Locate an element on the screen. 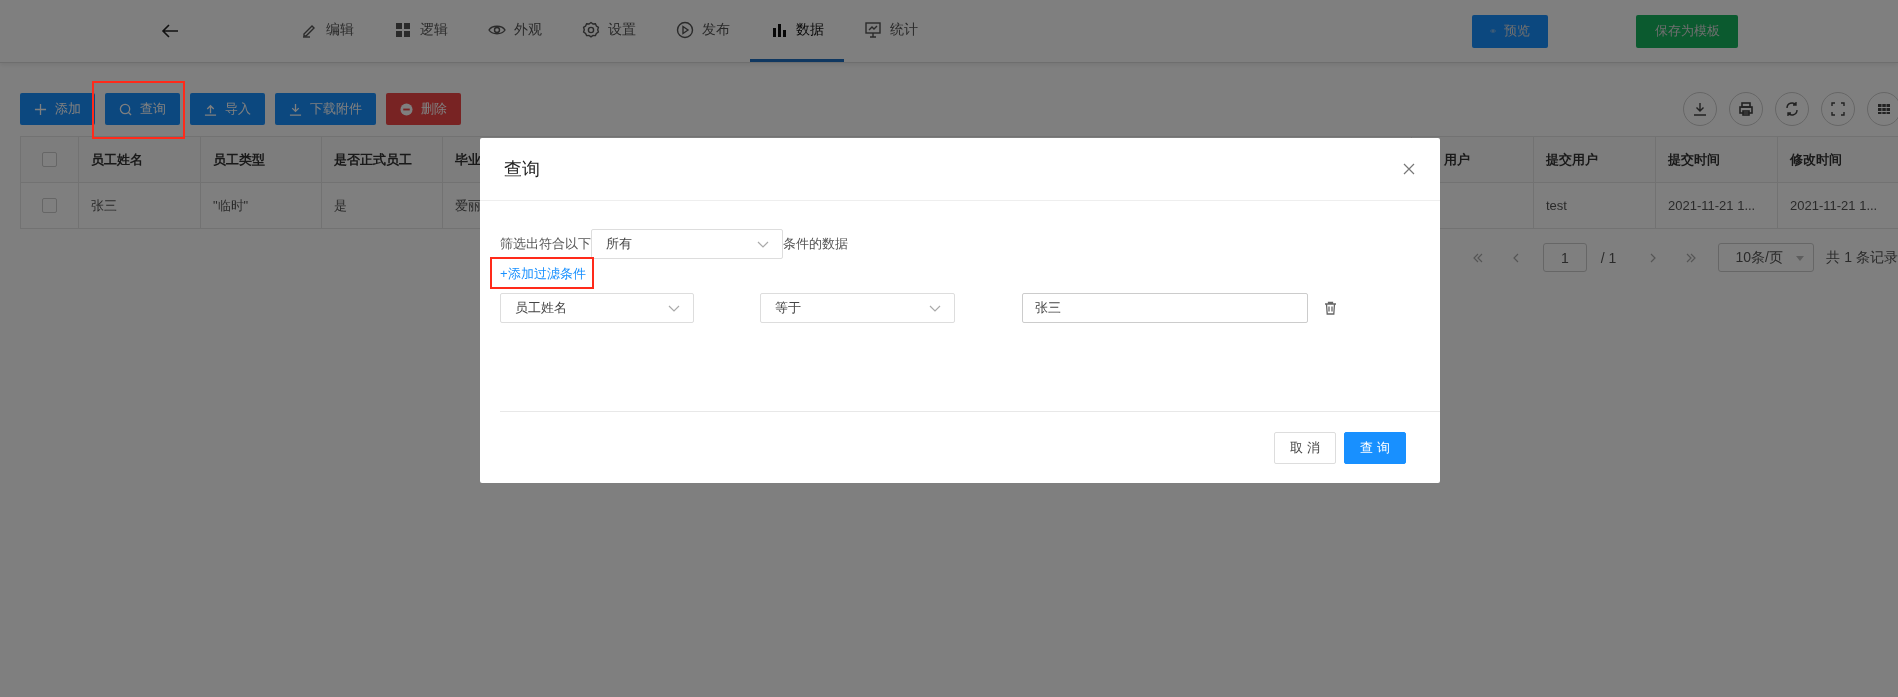 Image resolution: width=1898 pixels, height=697 pixels. chart-board-icon is located at coordinates (873, 29).